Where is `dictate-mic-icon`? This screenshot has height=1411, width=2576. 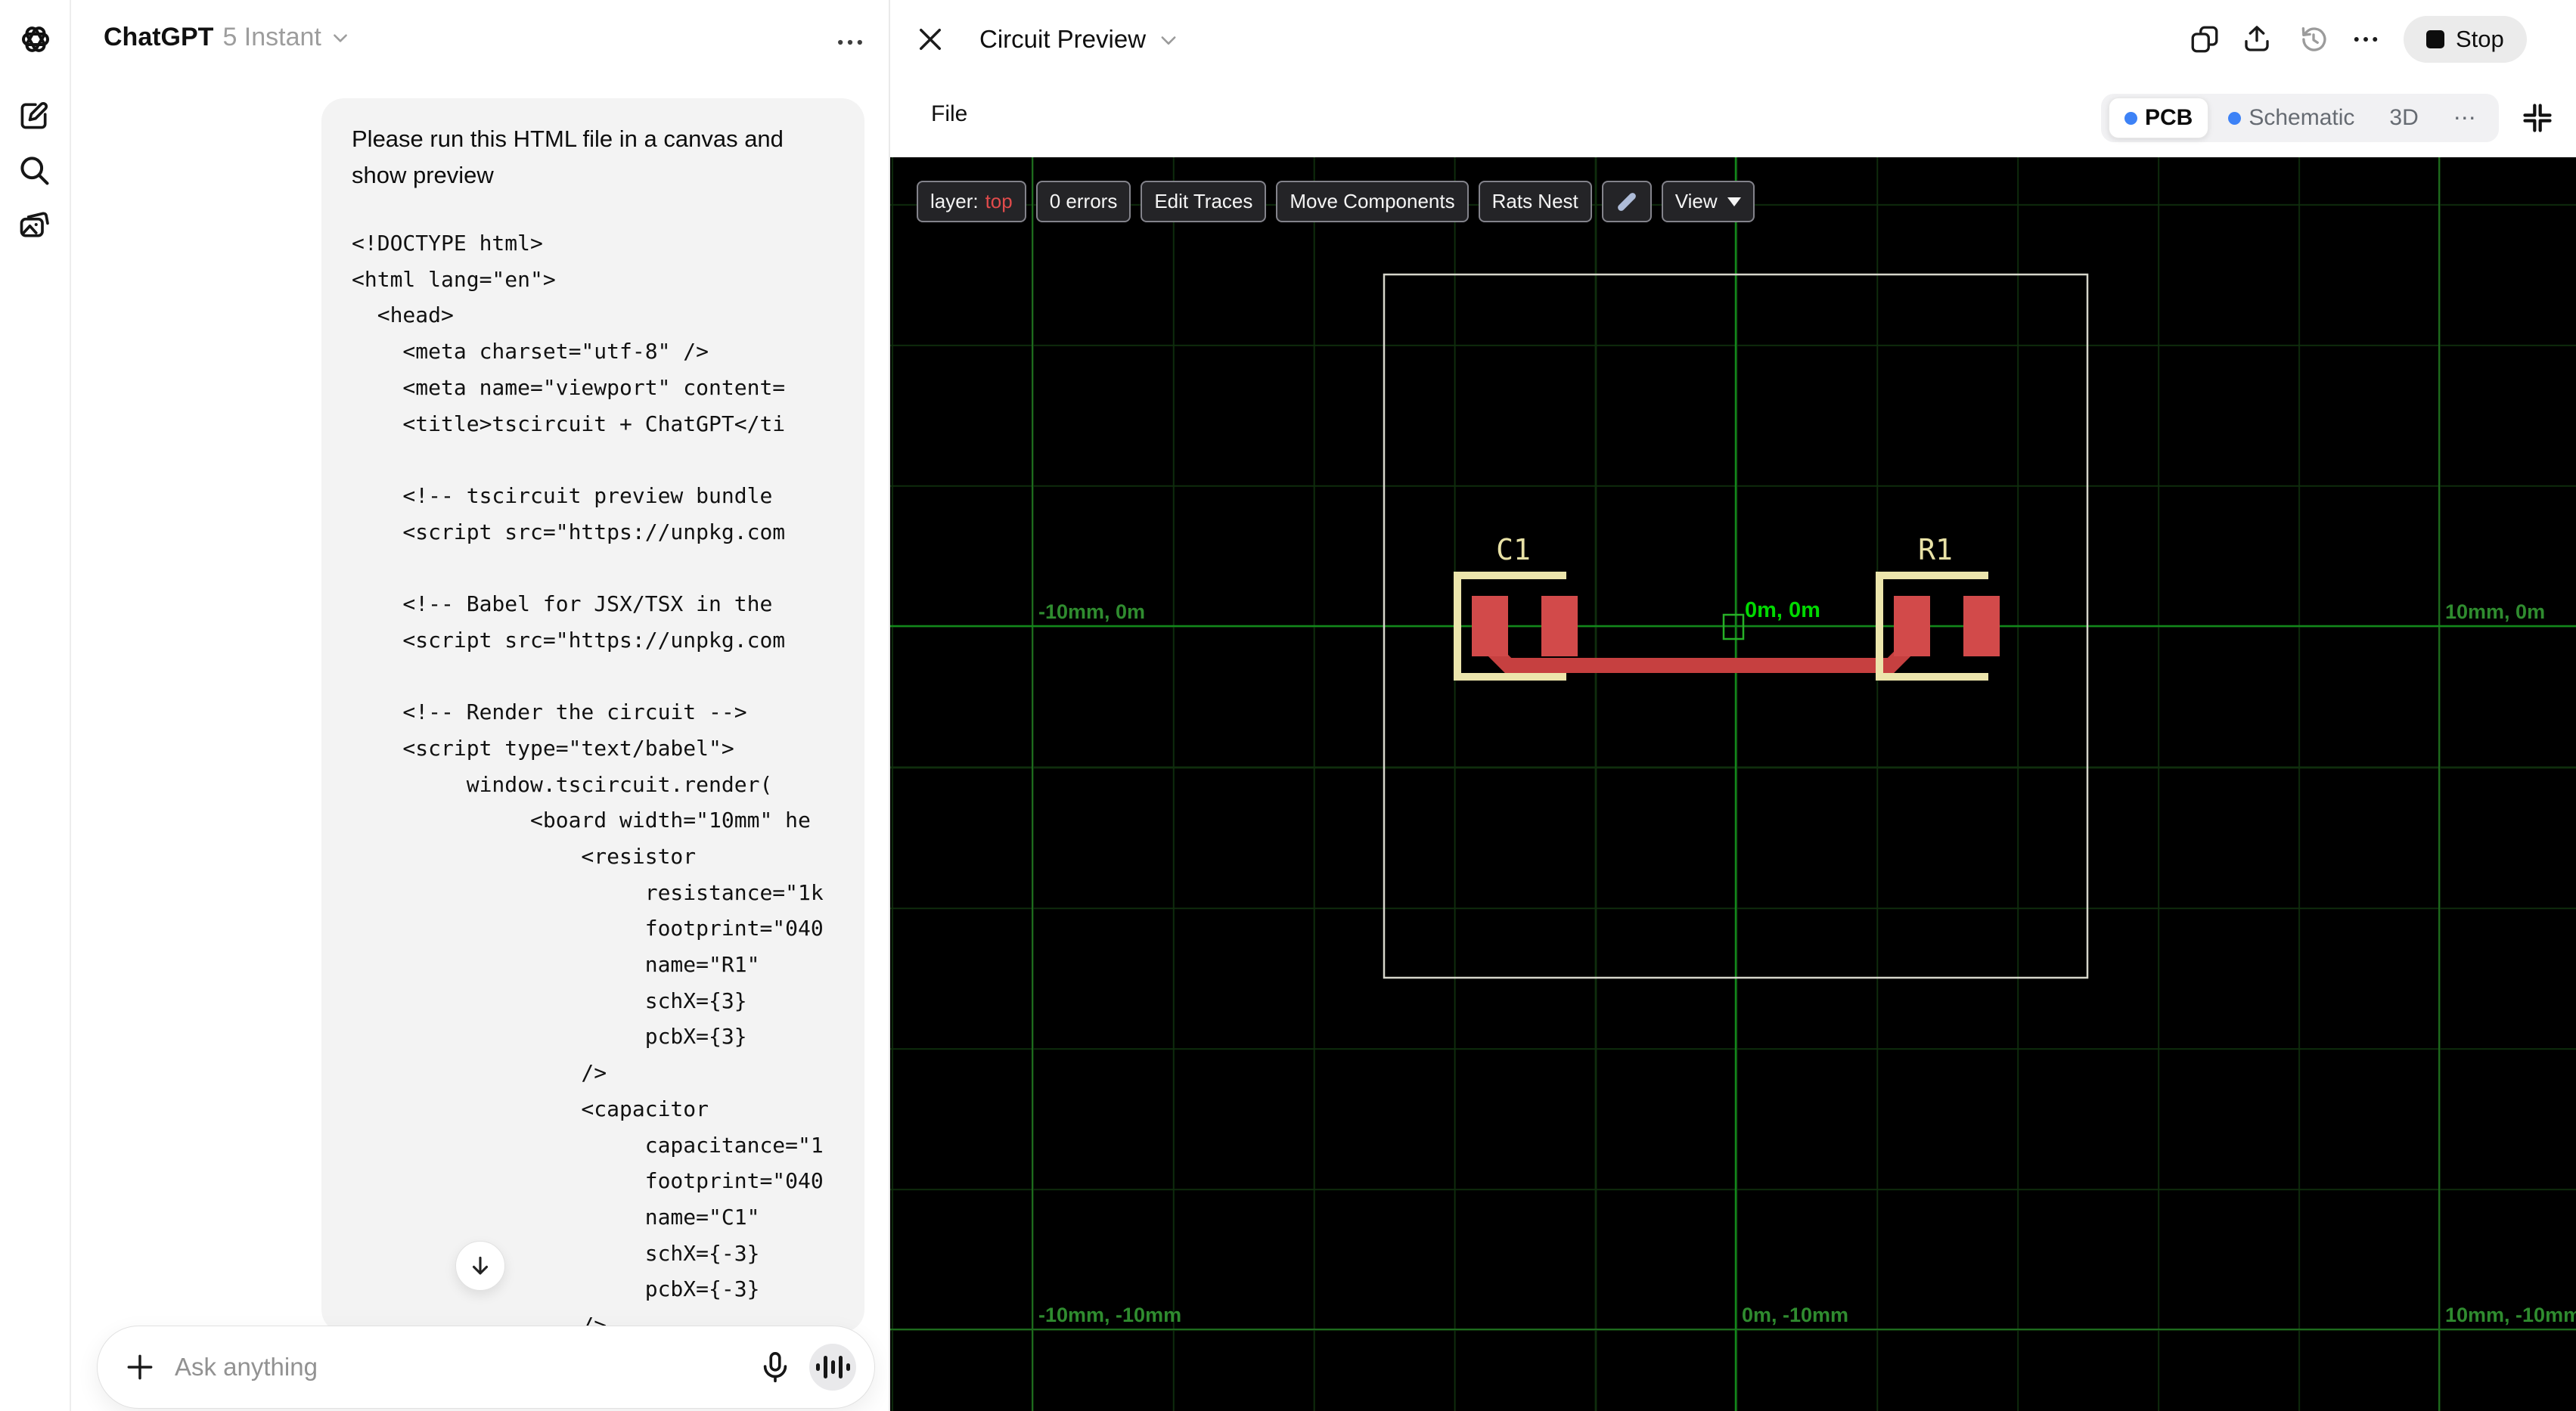
dictate-mic-icon is located at coordinates (775, 1367).